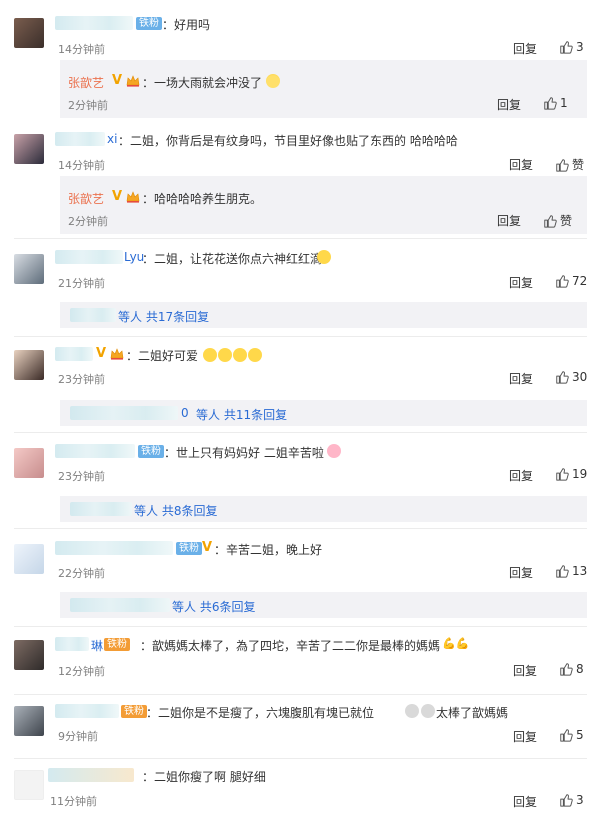 This screenshot has height=823, width=601. I want to click on muscle-emoji-icon: 💪💪, so click(456, 643).